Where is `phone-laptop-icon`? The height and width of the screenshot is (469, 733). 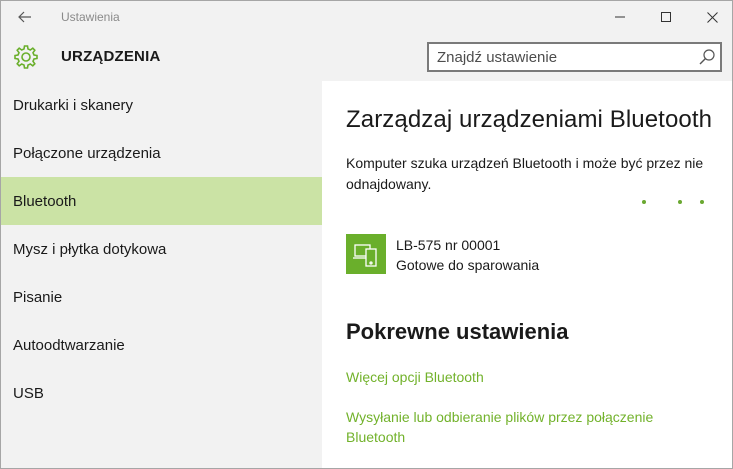
phone-laptop-icon is located at coordinates (365, 255).